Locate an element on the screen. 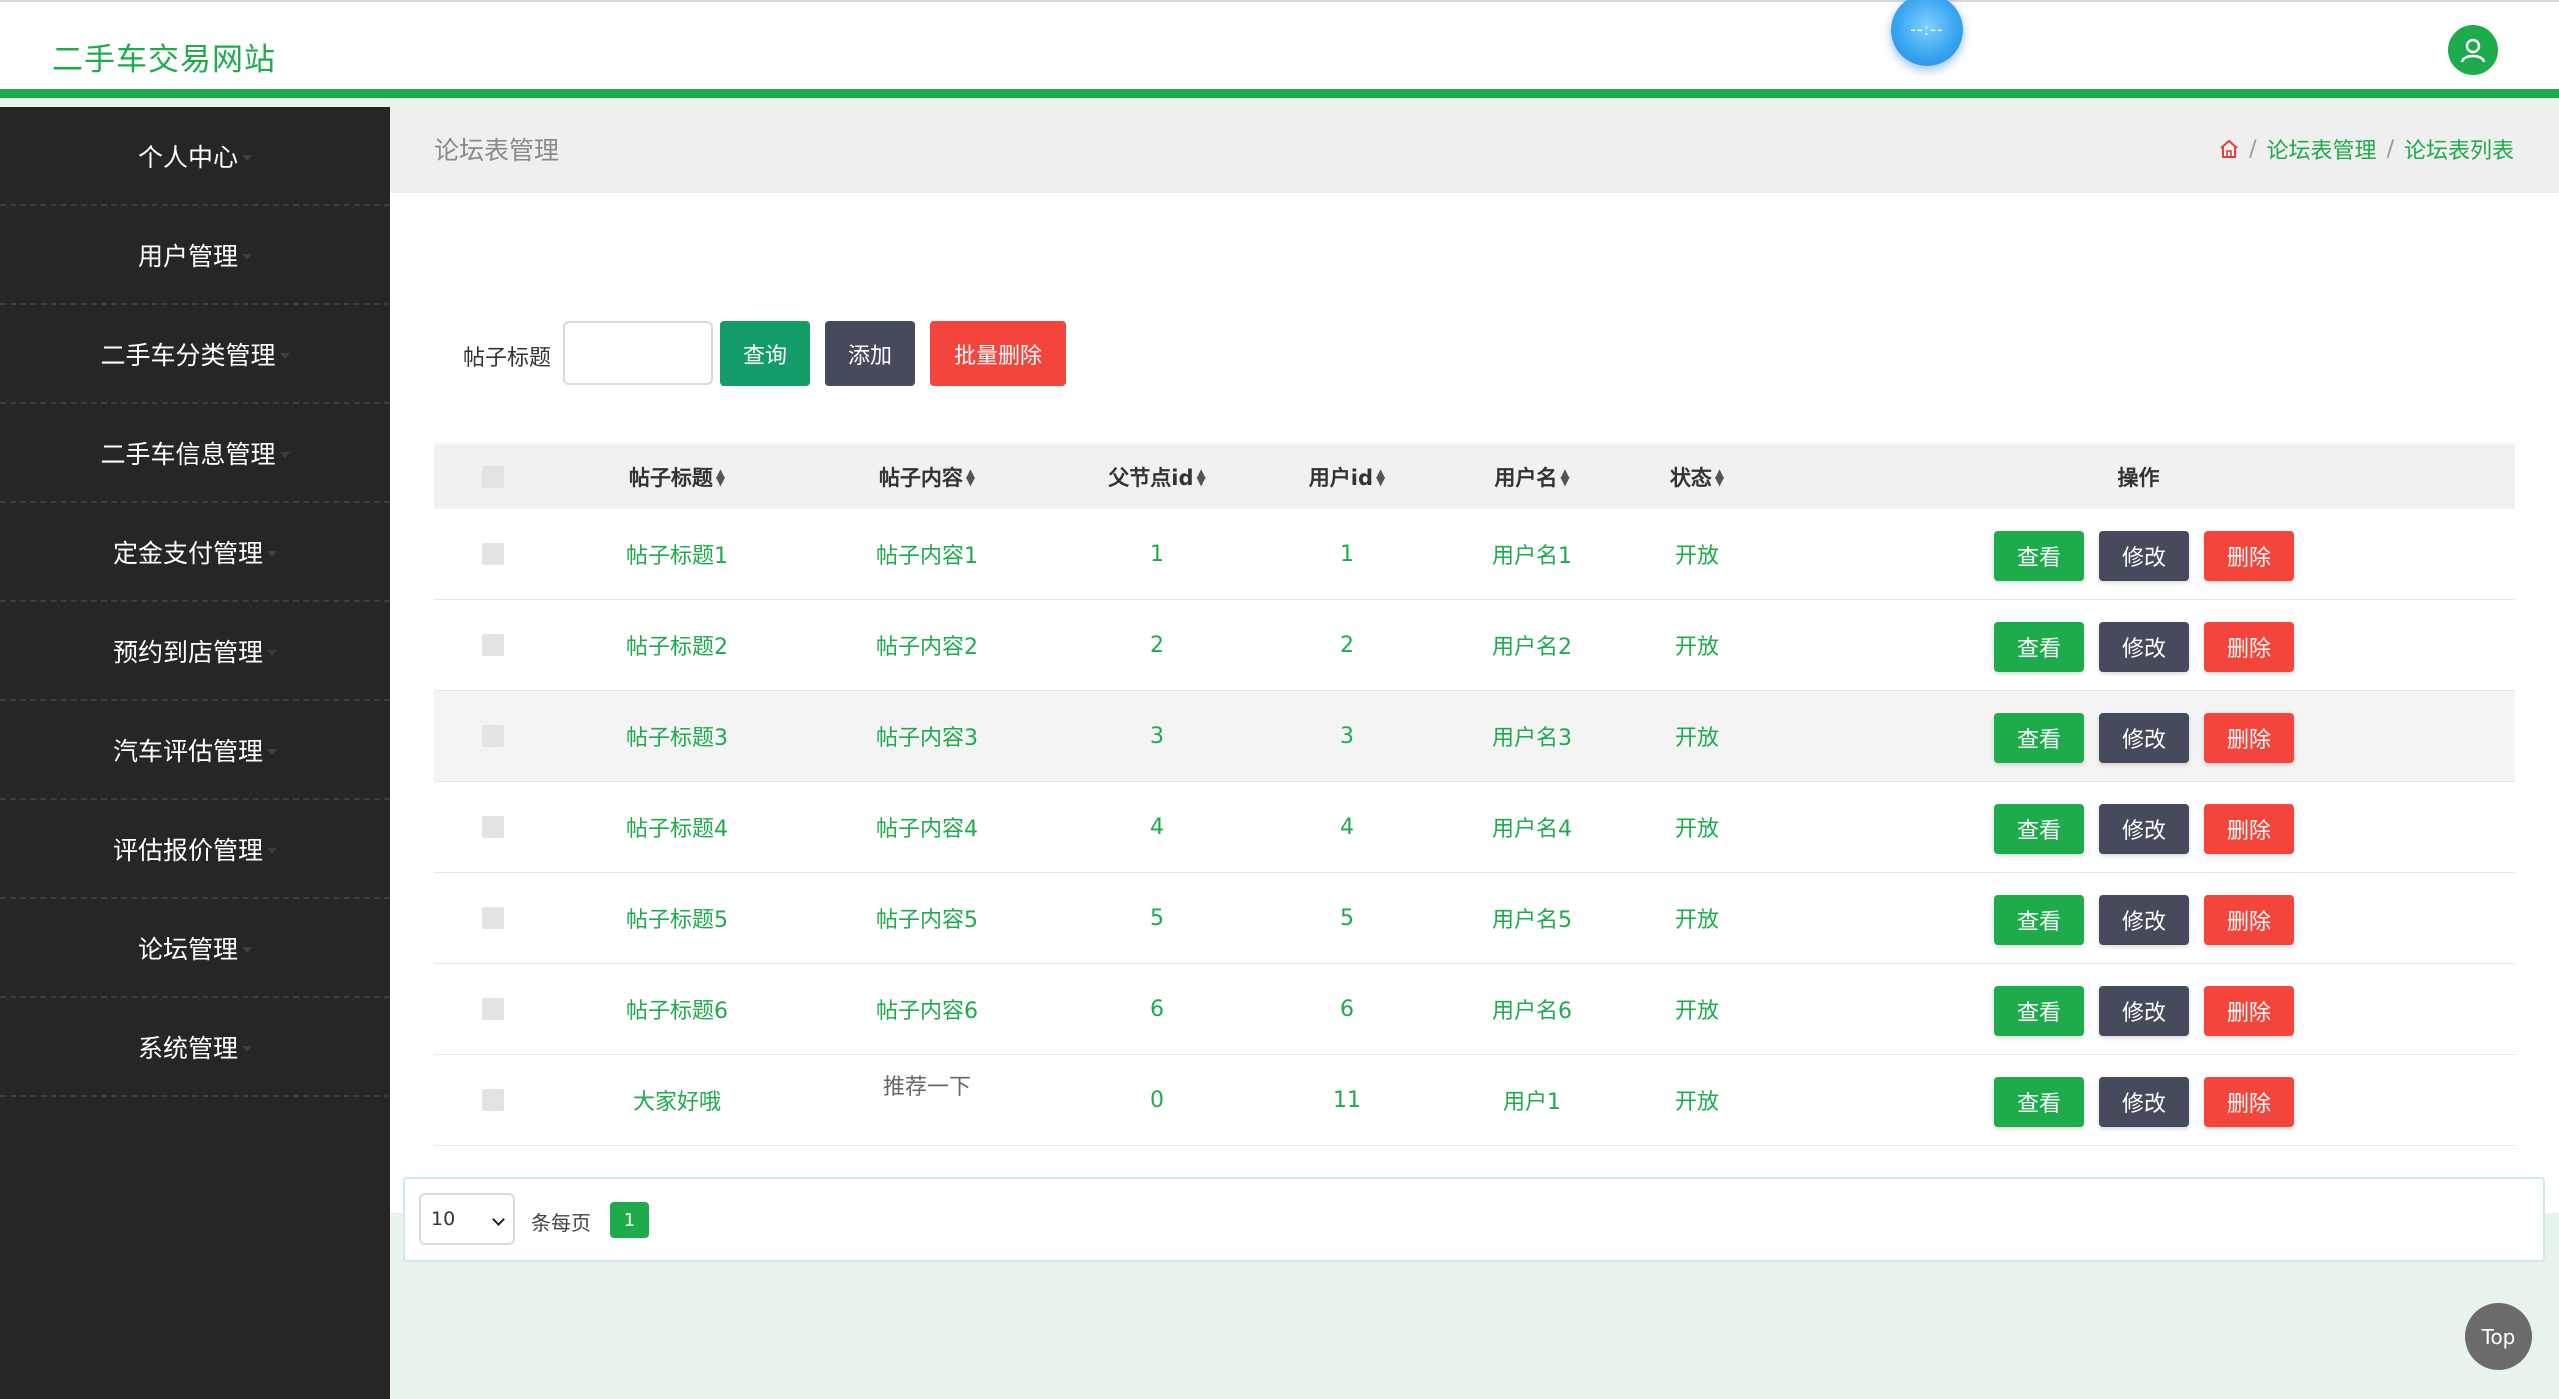 The height and width of the screenshot is (1399, 2559). cell-parent-id: 3 is located at coordinates (1157, 736).